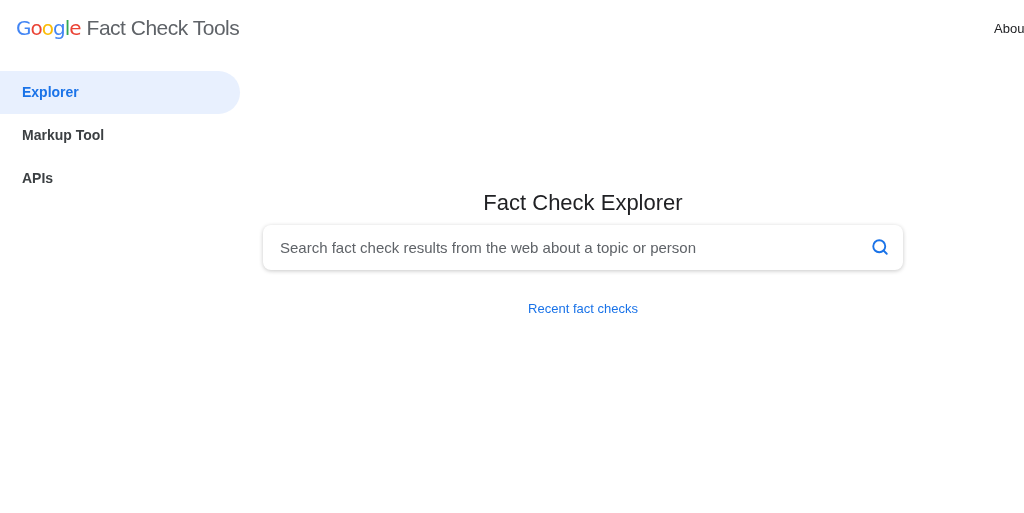 Image resolution: width=1024 pixels, height=513 pixels. What do you see at coordinates (1009, 29) in the screenshot?
I see `about-link: Abou` at bounding box center [1009, 29].